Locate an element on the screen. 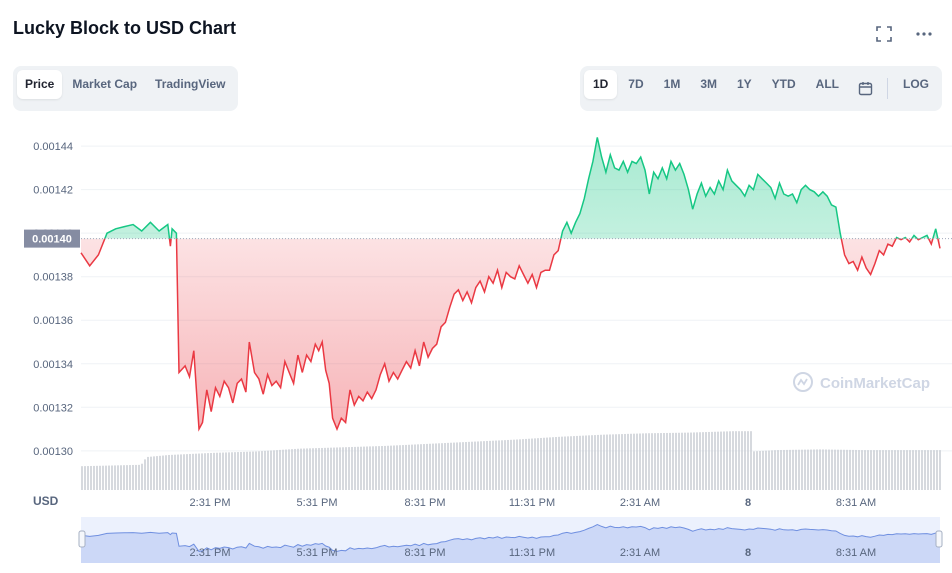  x-tick-label: 2:31 AM is located at coordinates (640, 503).